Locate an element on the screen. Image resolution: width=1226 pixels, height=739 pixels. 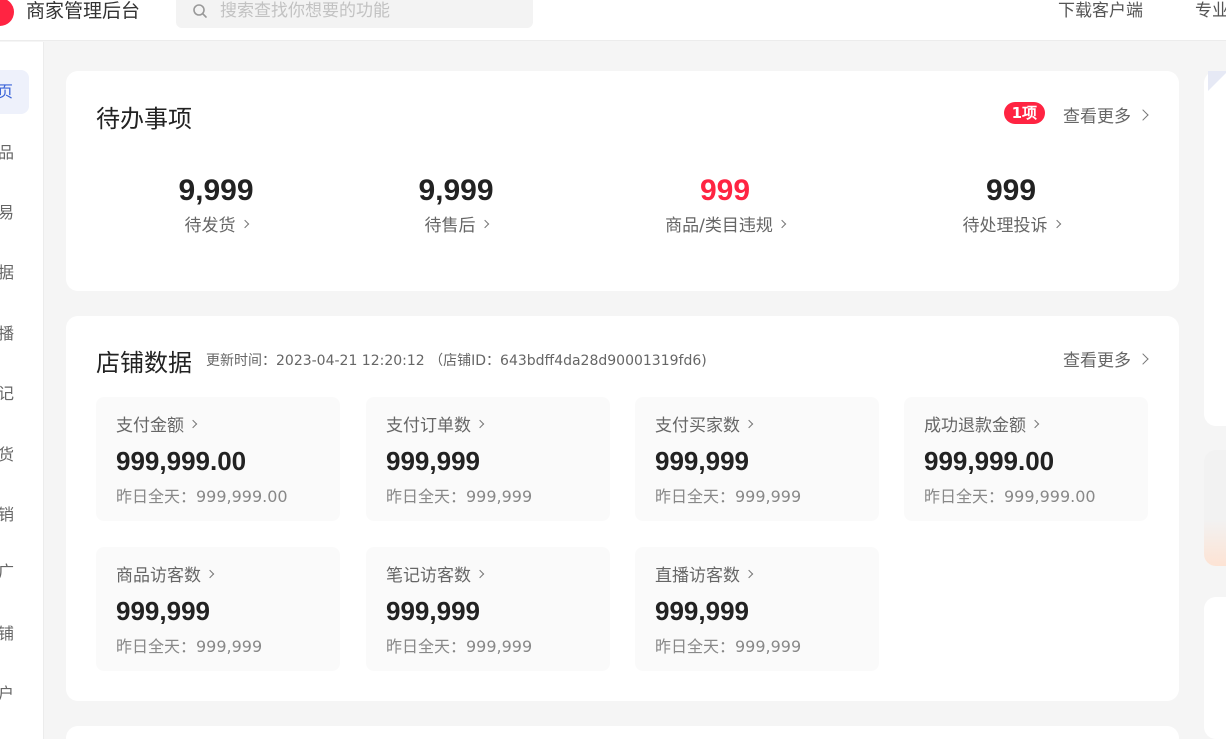
todo-label-link: 待发货 is located at coordinates (216, 223).